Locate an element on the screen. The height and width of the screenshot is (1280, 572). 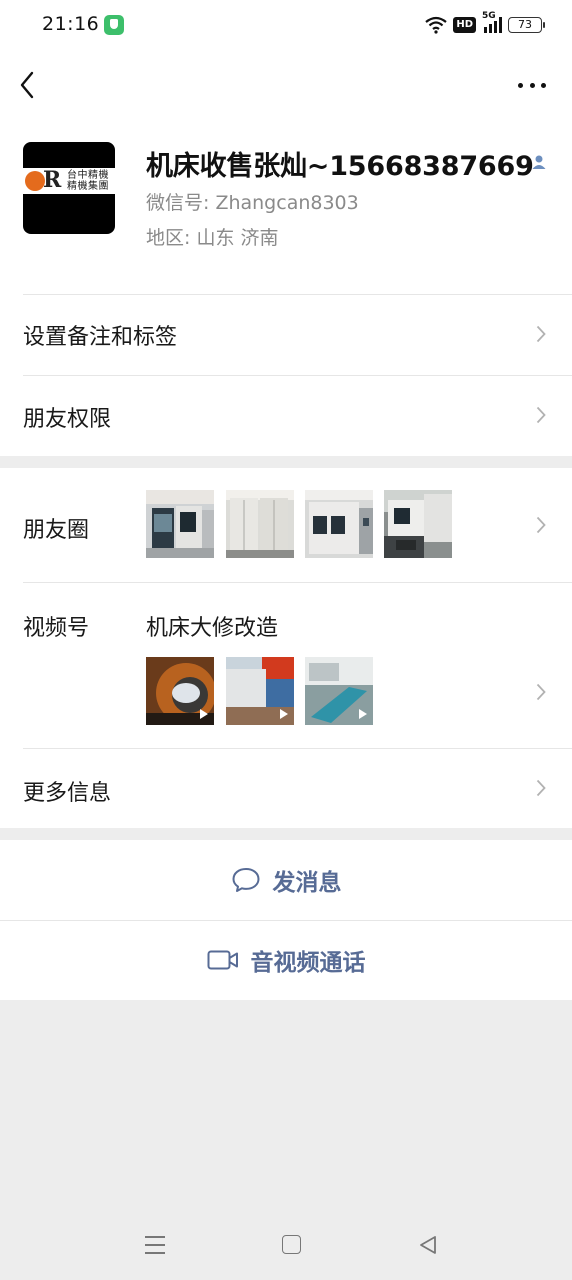
row-remark-tags: 设置备注和标签 is located at coordinates (286, 334).